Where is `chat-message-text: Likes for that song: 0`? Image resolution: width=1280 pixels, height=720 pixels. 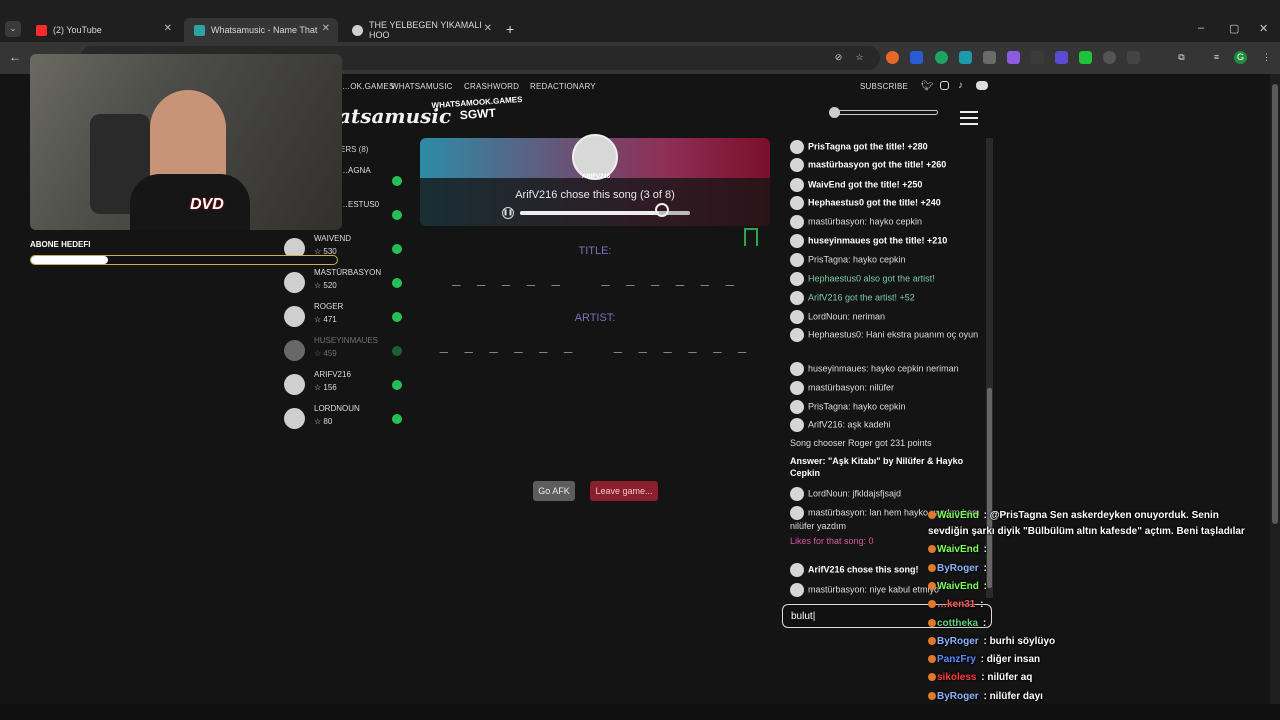
chat-message-text: Likes for that song: 0 is located at coordinates (832, 541).